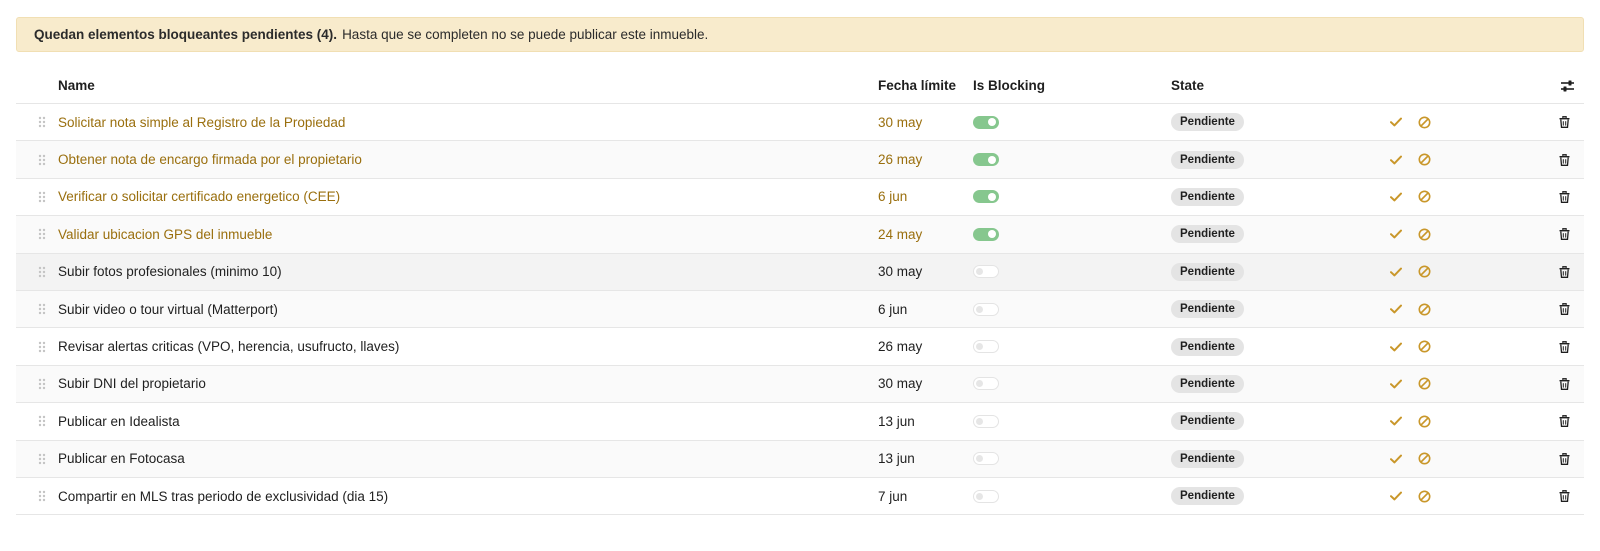 The width and height of the screenshot is (1600, 551). I want to click on column-header-state: State, so click(1187, 85).